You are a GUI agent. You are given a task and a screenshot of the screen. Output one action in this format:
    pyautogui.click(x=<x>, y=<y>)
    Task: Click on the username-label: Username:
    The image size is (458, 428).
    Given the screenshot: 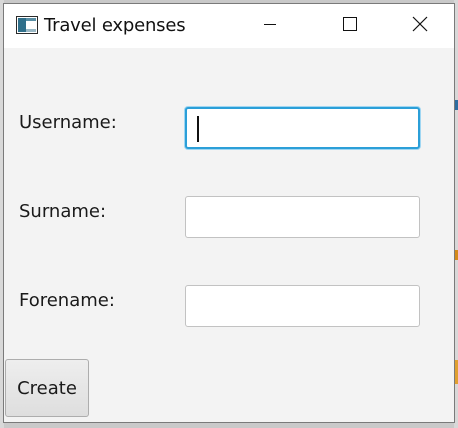 What is the action you would take?
    pyautogui.click(x=68, y=122)
    